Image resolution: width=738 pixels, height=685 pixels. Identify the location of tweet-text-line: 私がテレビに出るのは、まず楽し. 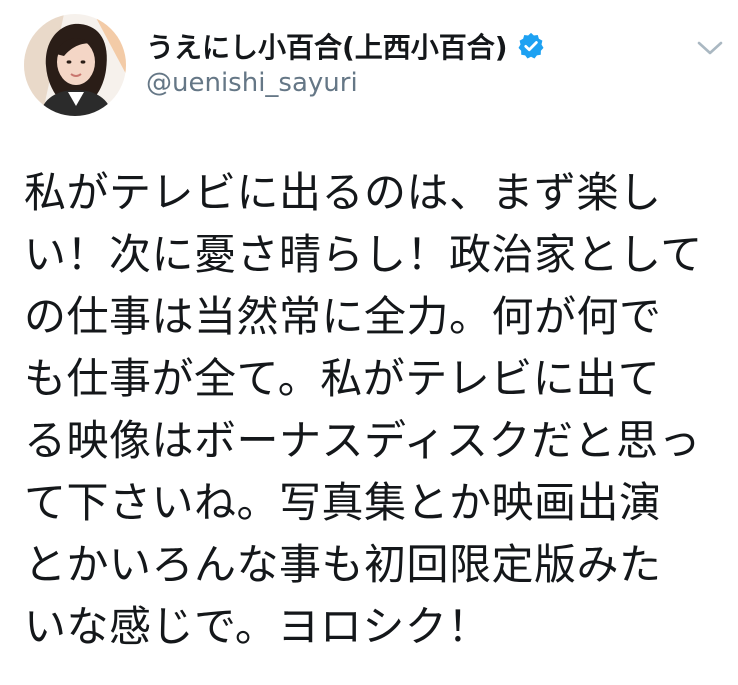
(343, 192).